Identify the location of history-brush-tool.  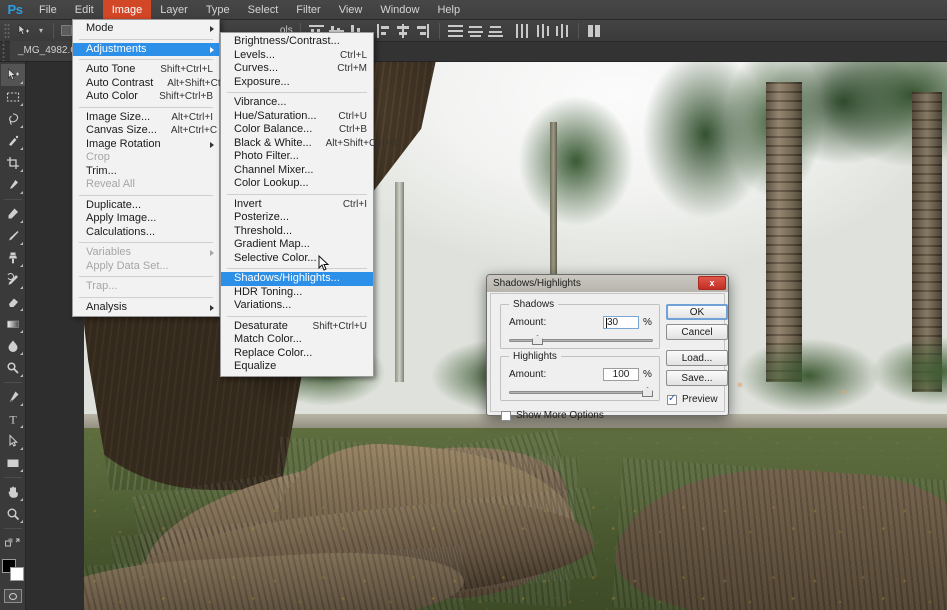
(13, 280).